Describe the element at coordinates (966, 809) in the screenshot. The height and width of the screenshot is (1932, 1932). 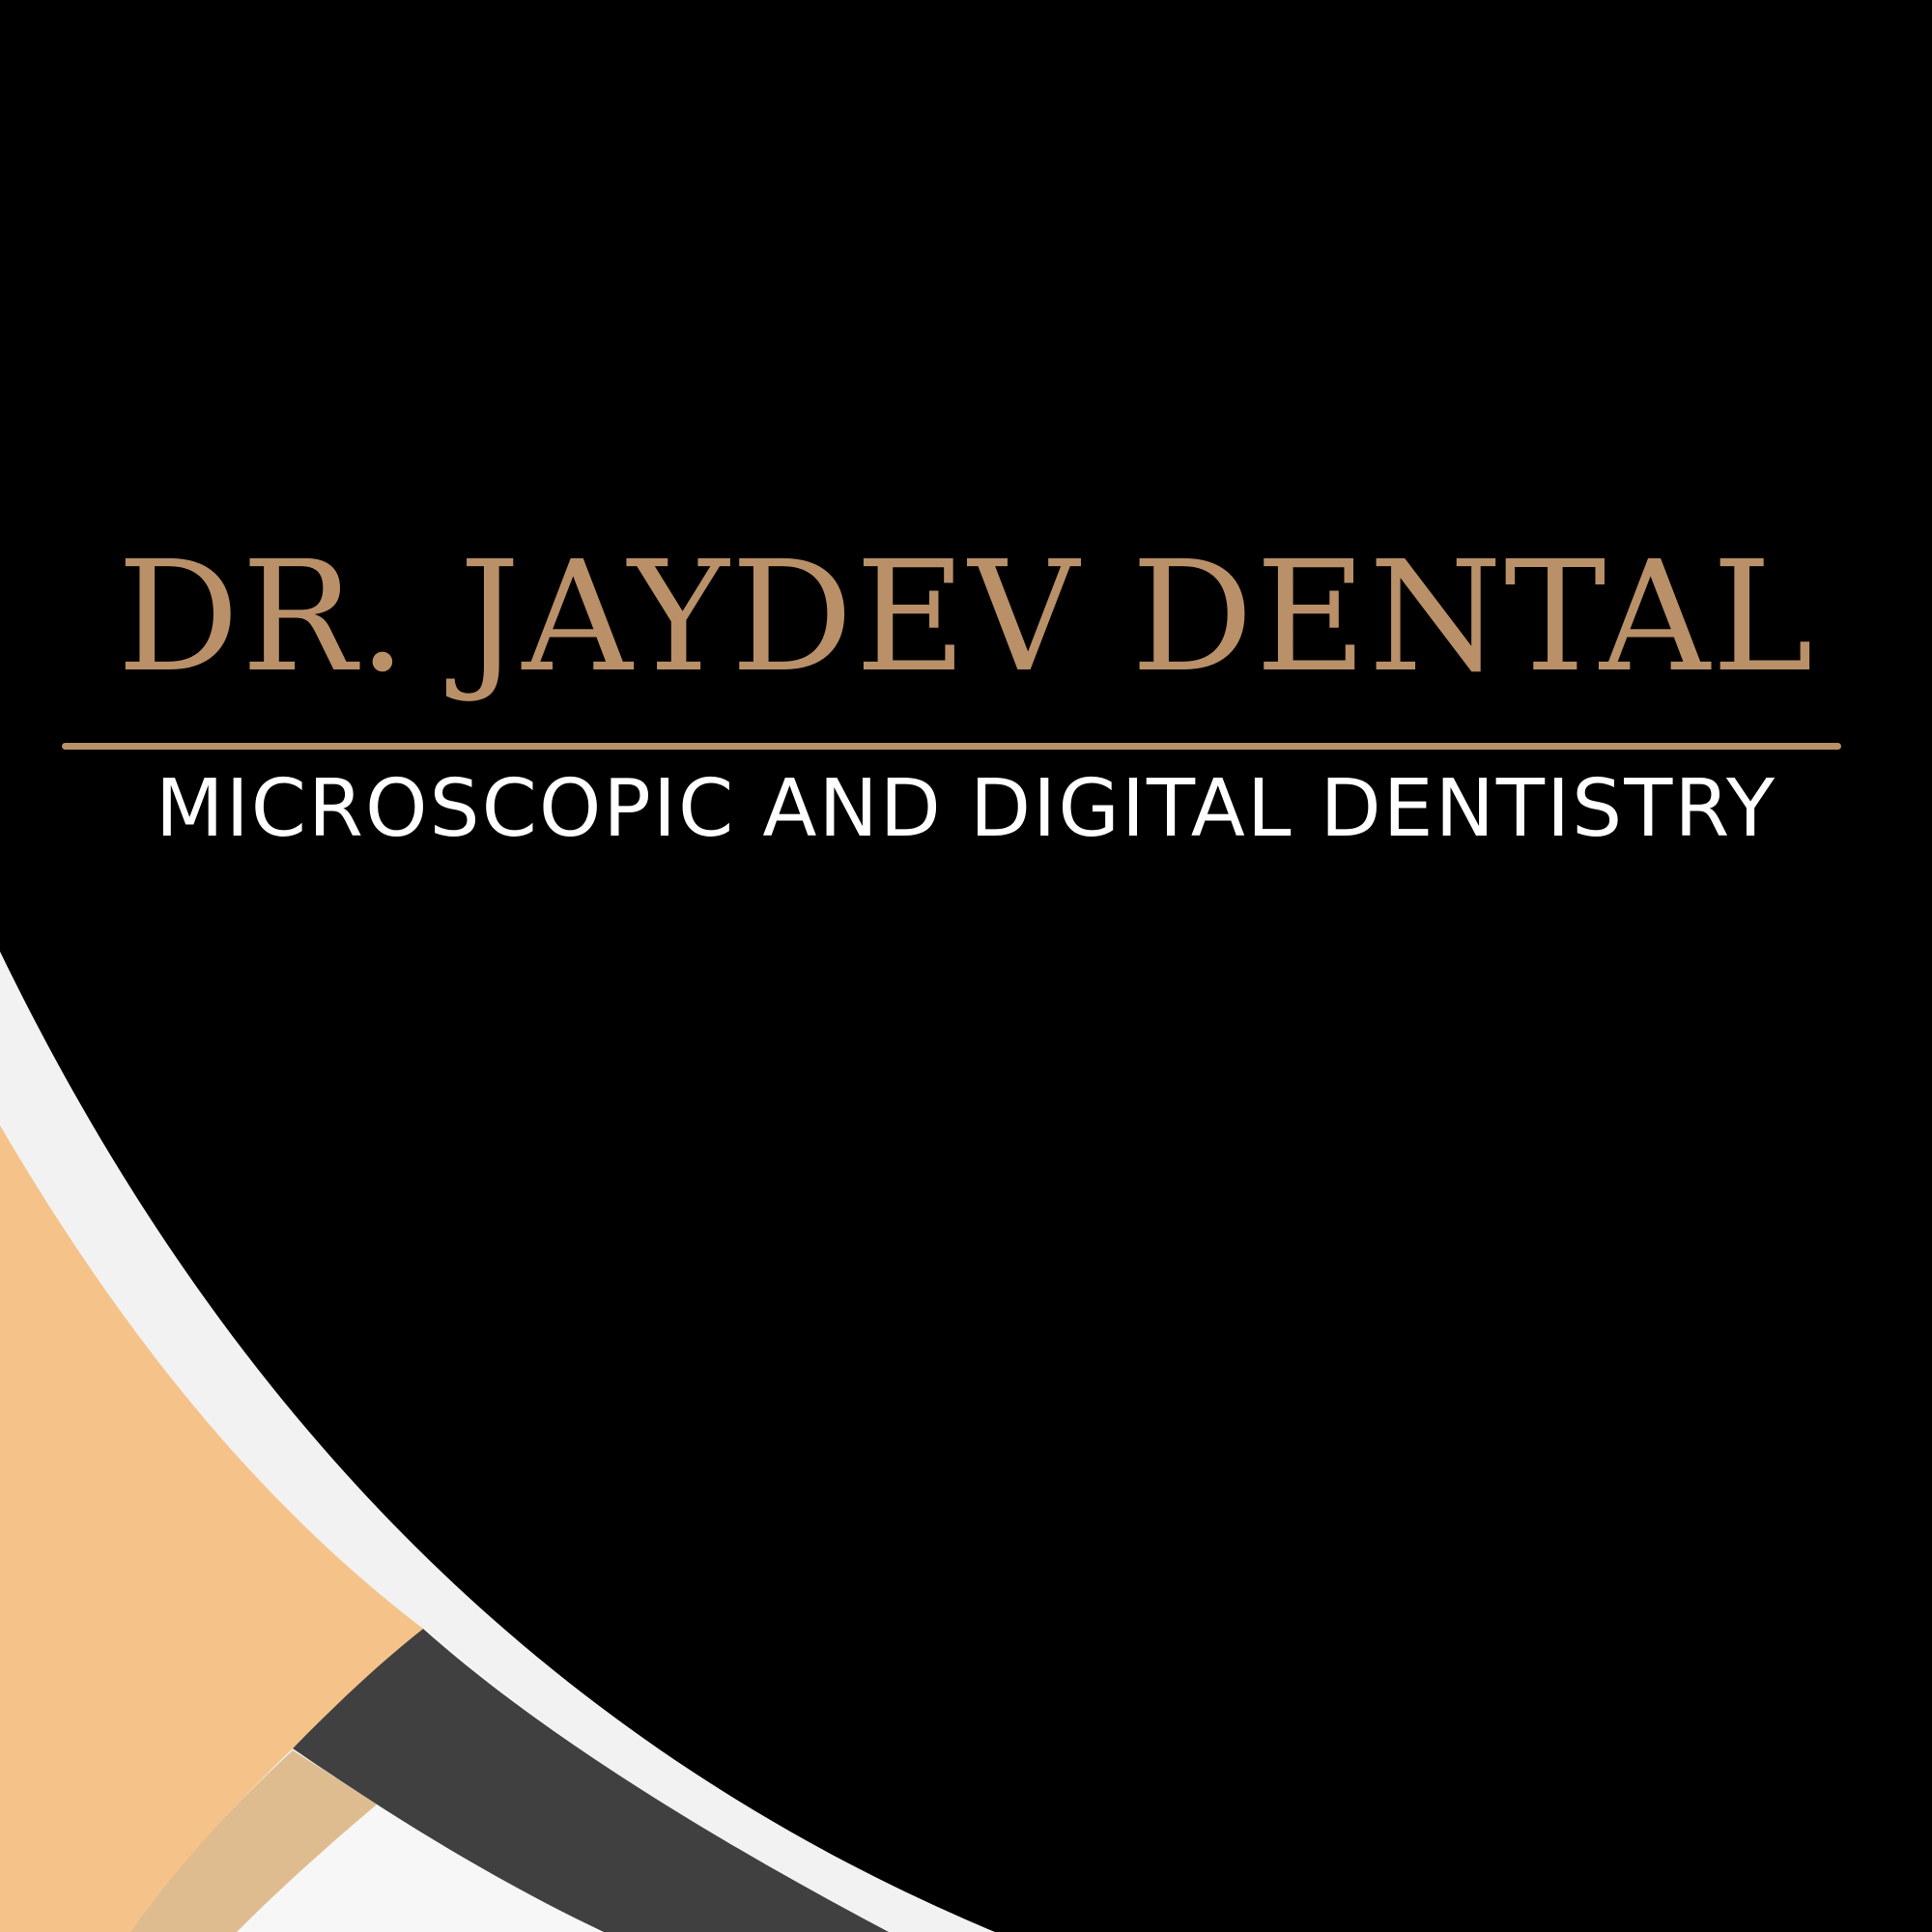
I see `clinic-tagline: MICROSCOPIC AND DIGITAL DENTISTRY` at that location.